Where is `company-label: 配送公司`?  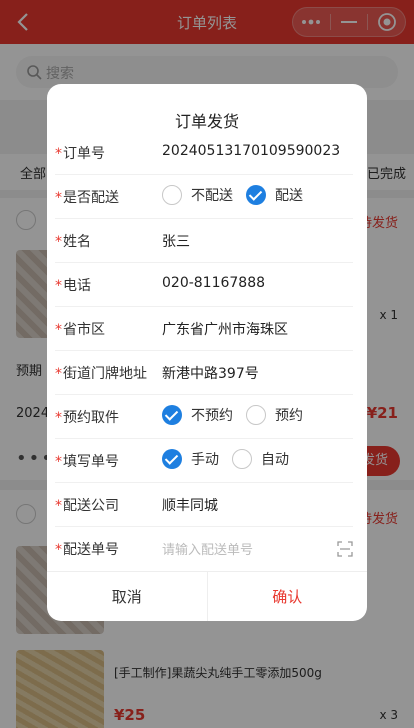 company-label: 配送公司 is located at coordinates (91, 506).